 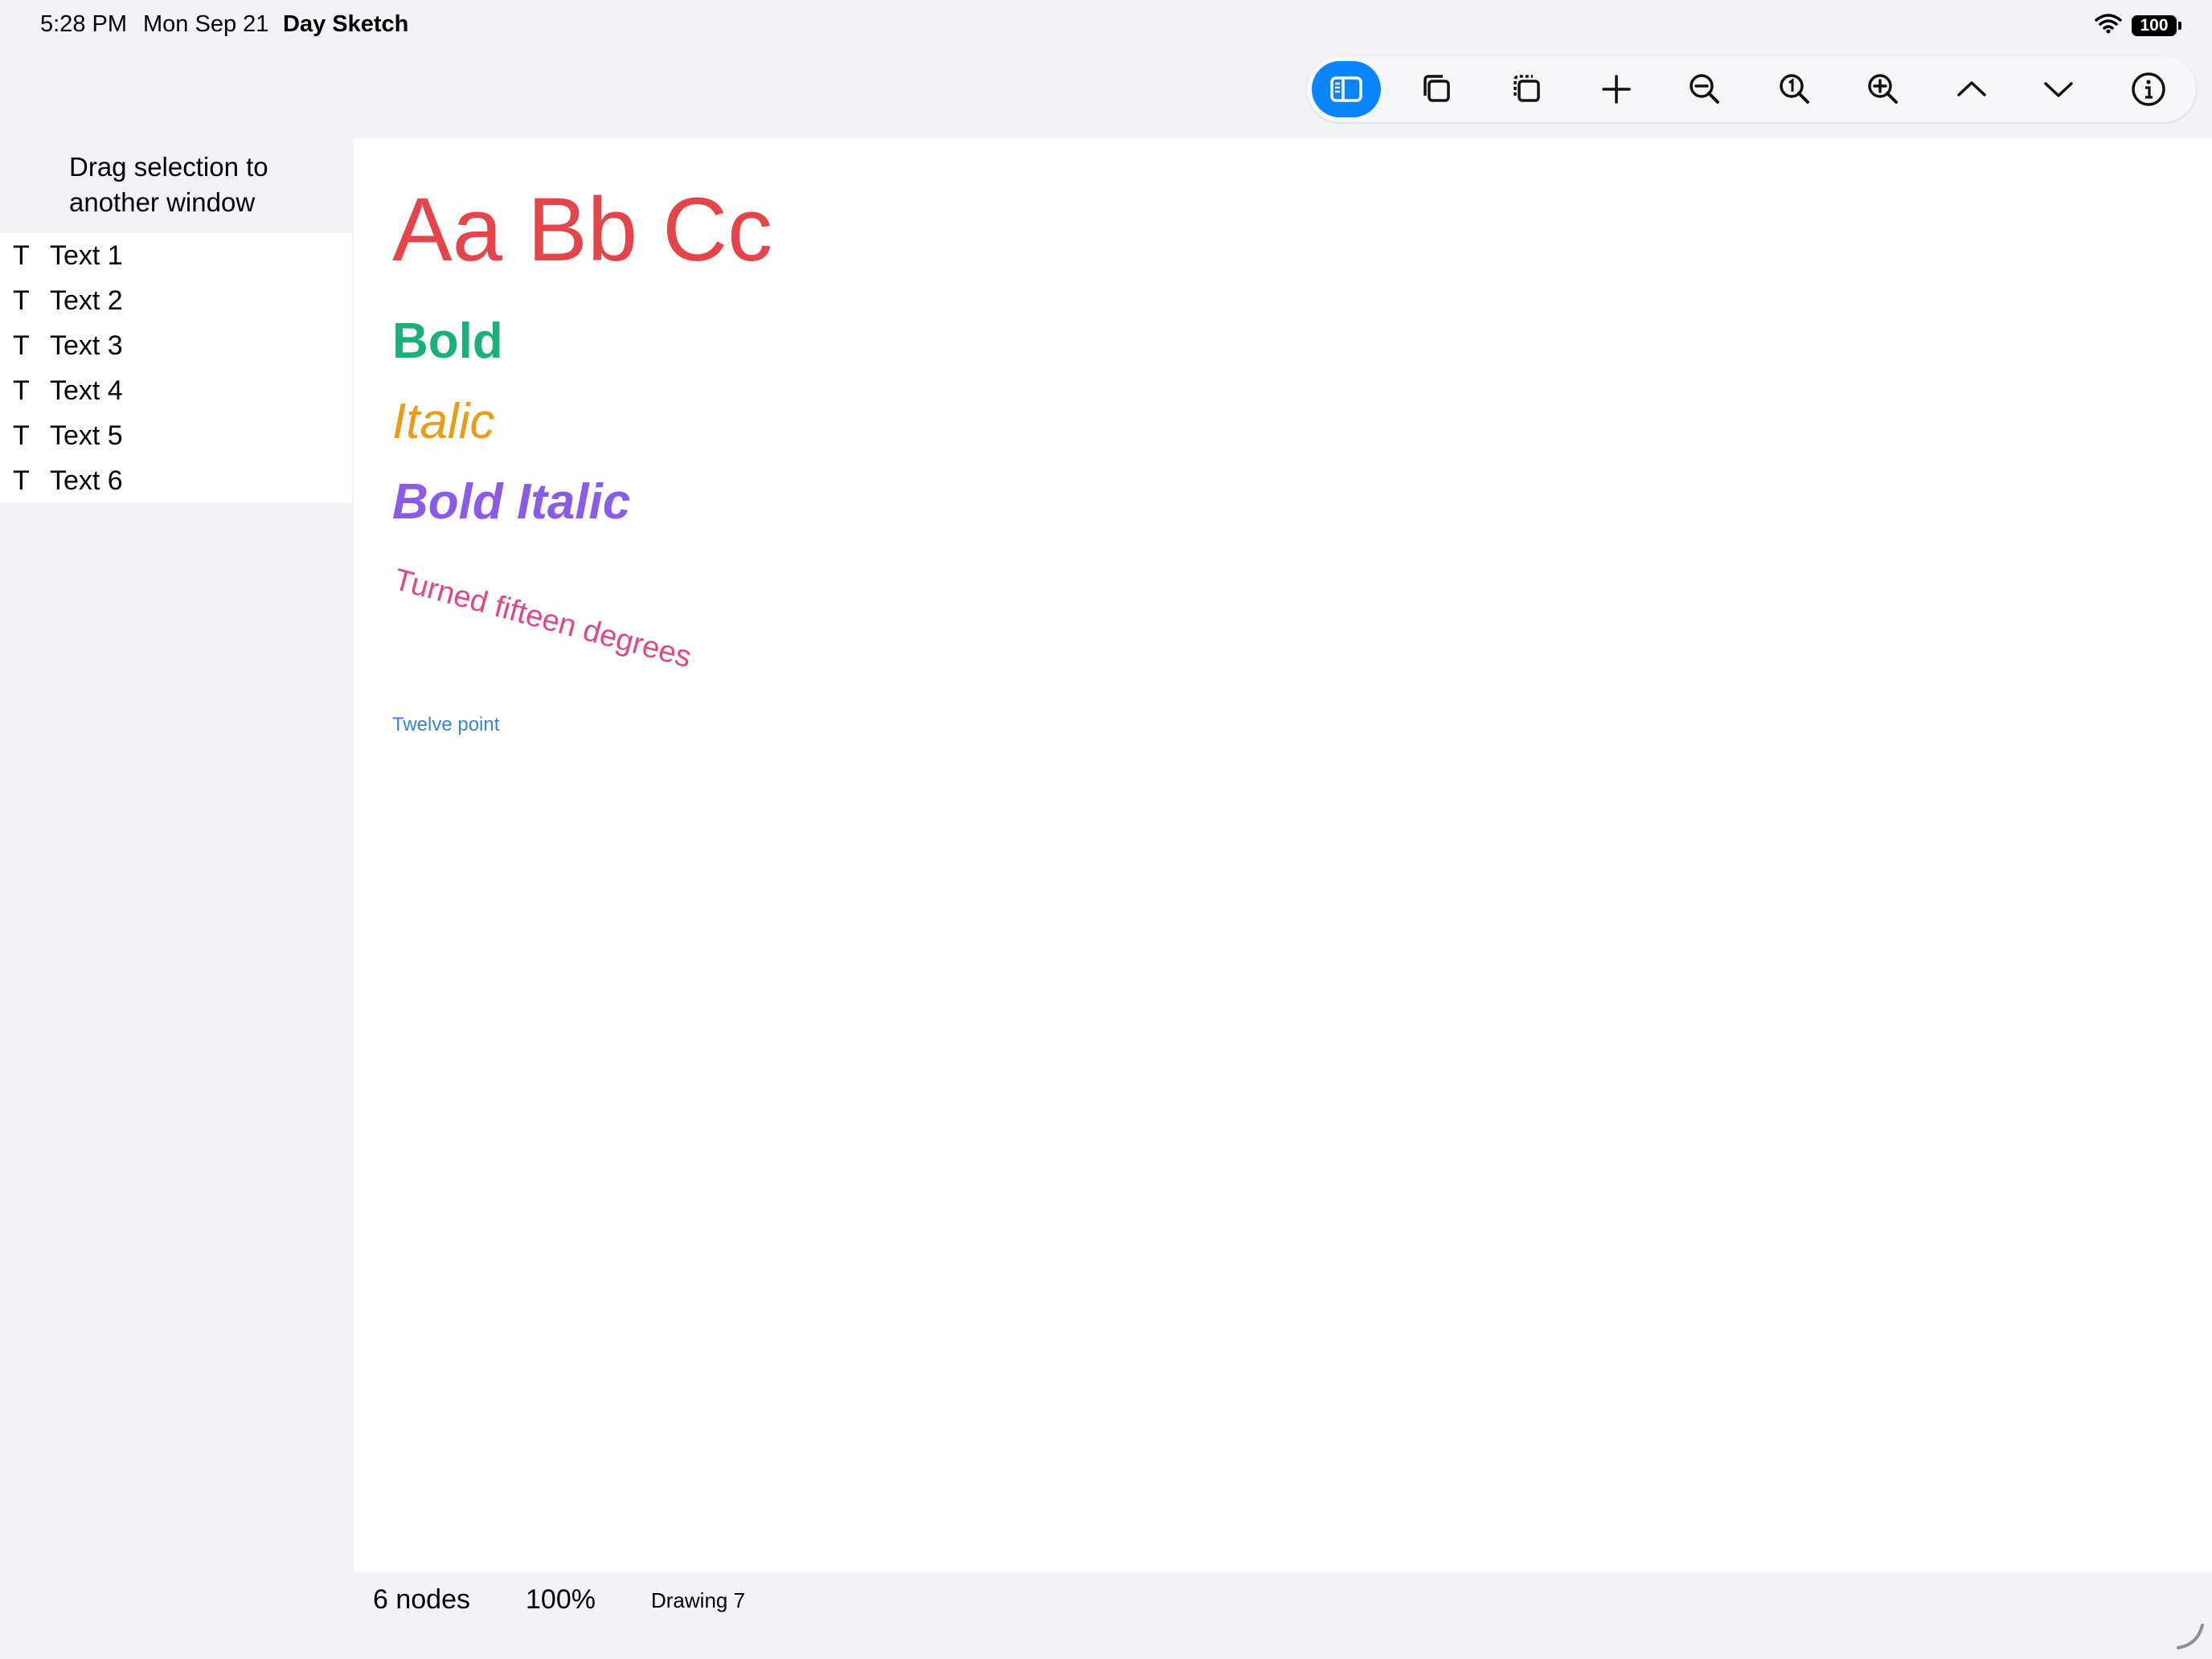 I want to click on layer-label: Text 2, so click(x=86, y=300).